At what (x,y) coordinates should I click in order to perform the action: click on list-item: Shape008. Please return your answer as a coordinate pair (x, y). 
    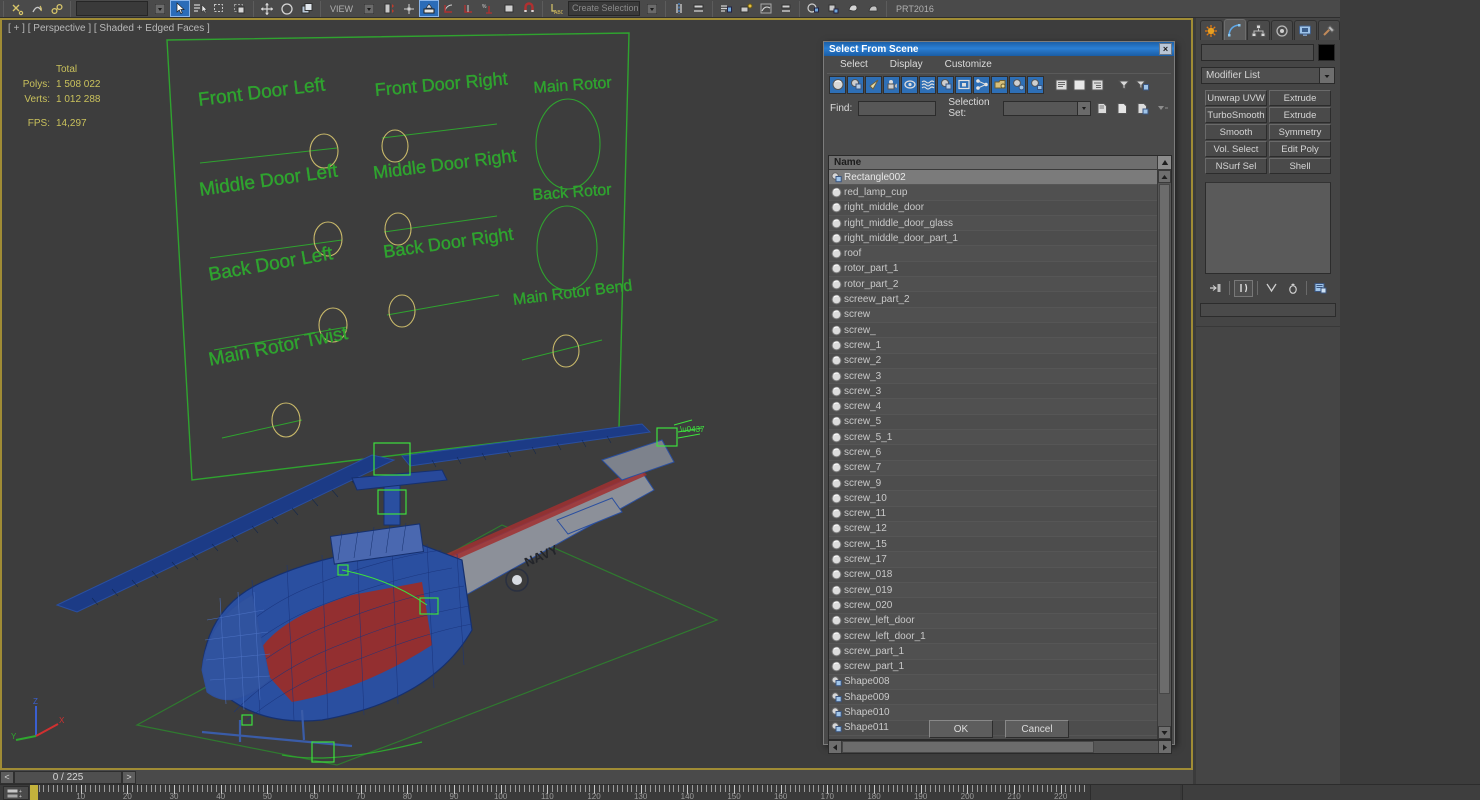
    Looking at the image, I should click on (993, 682).